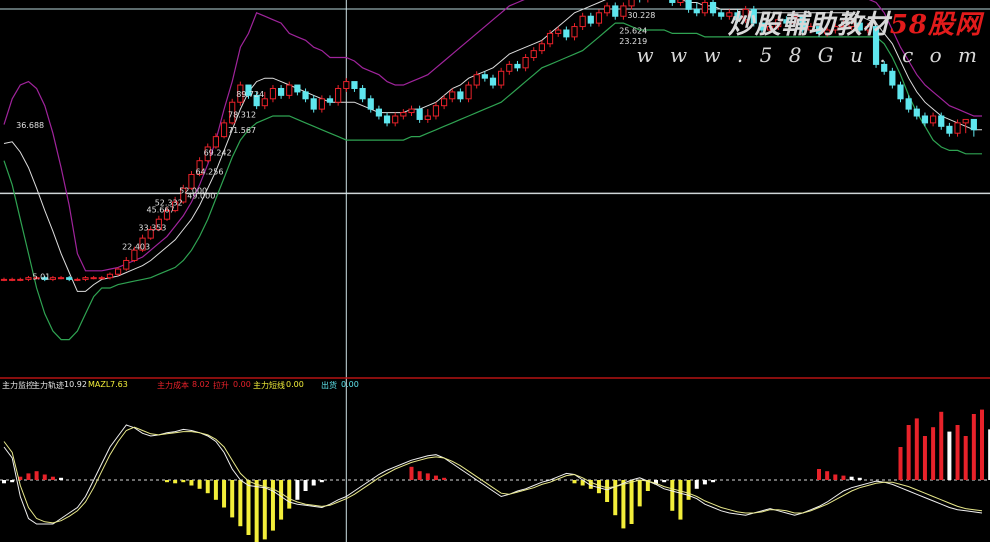 The image size is (990, 542). I want to click on indicator-name: 主力监控, so click(18, 385).